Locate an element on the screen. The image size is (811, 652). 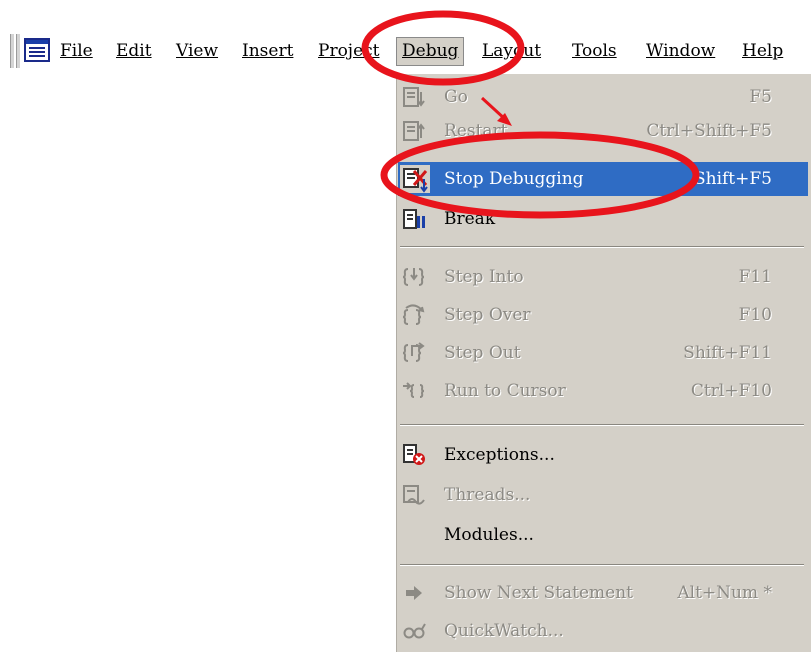
menu-project-label: Project is located at coordinates (349, 51).